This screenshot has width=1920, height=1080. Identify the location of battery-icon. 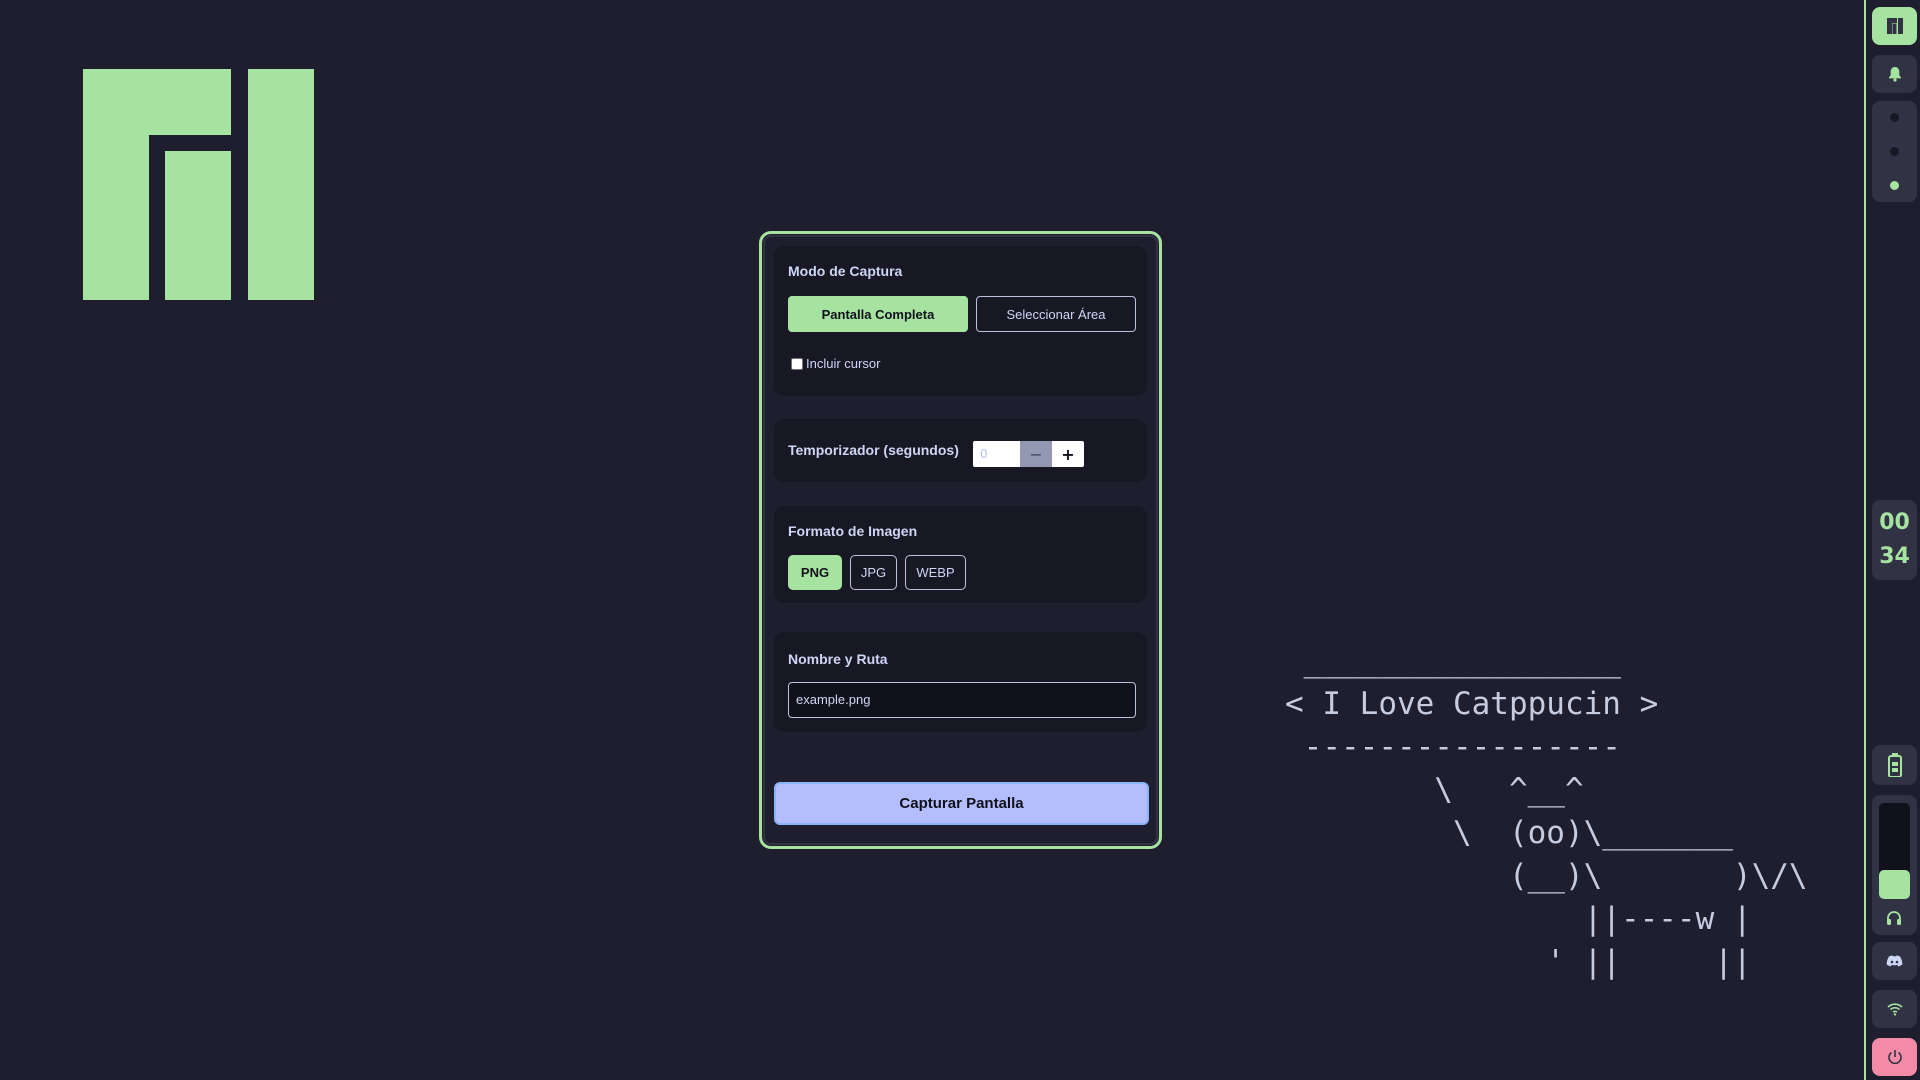
(1894, 765).